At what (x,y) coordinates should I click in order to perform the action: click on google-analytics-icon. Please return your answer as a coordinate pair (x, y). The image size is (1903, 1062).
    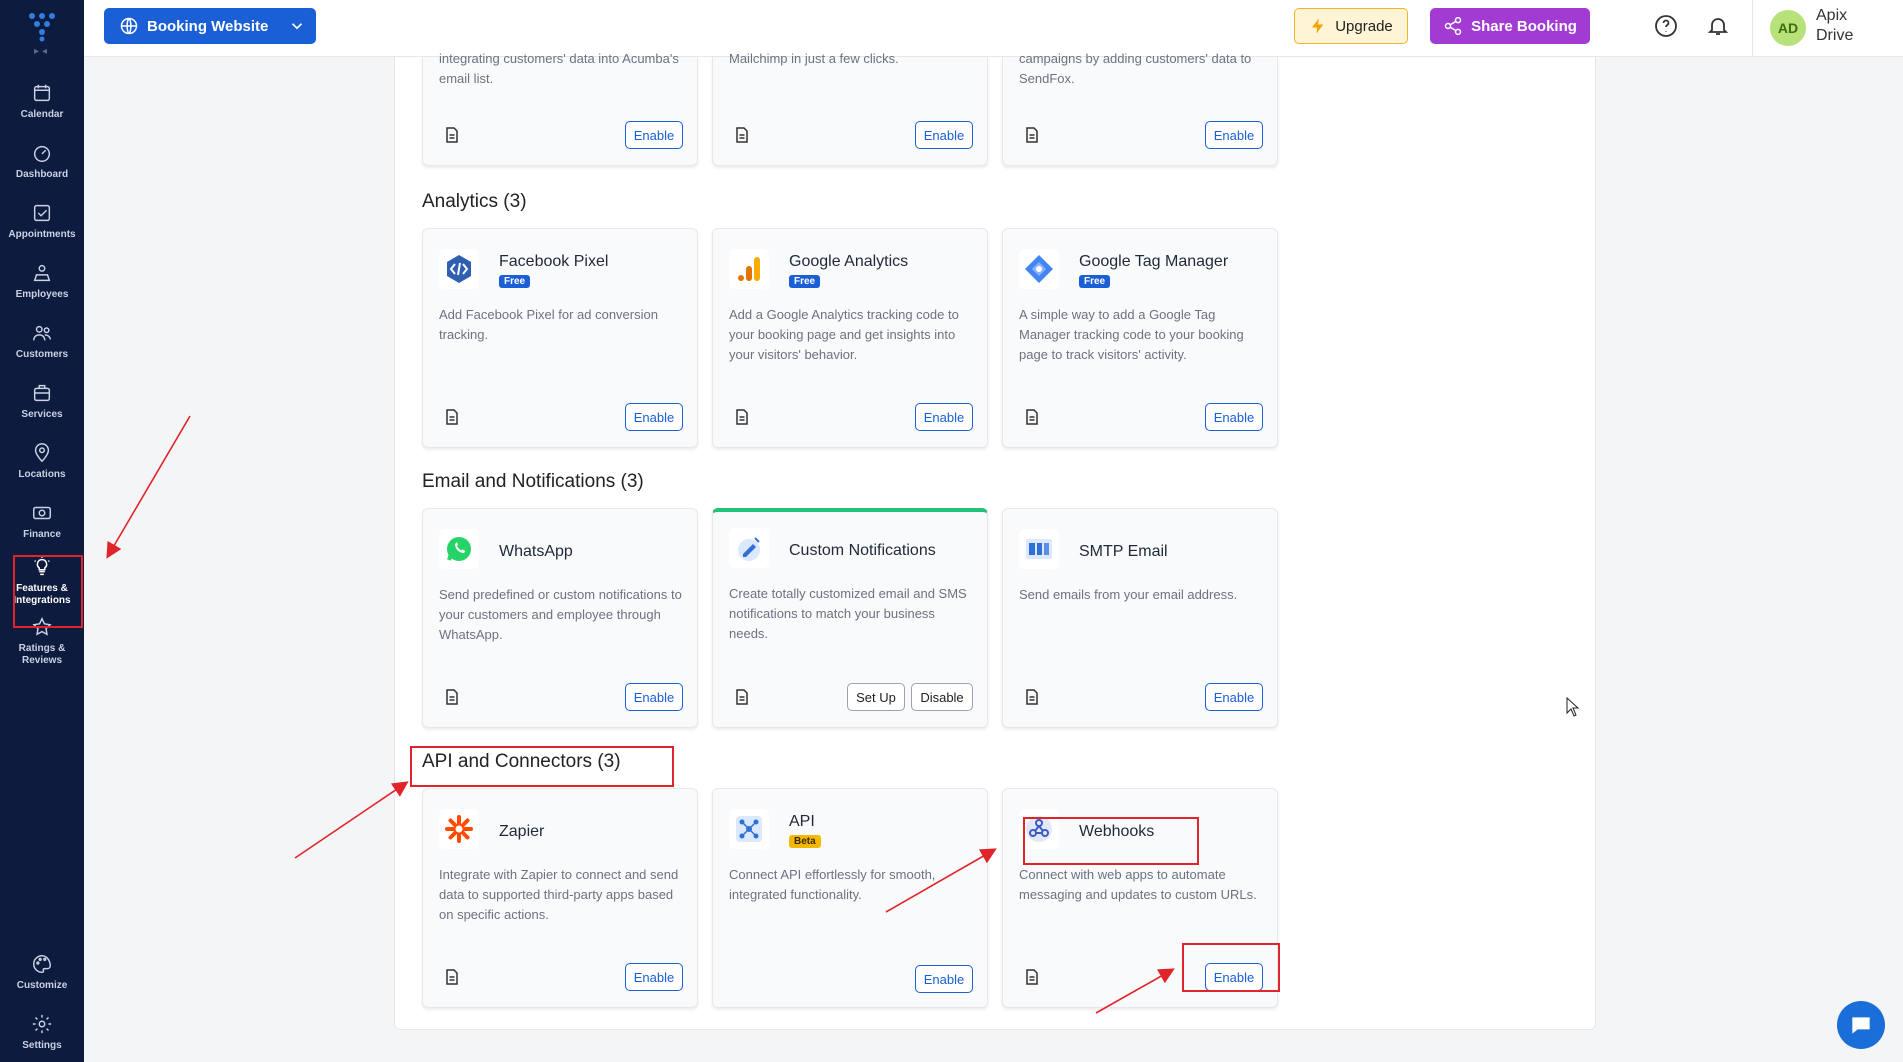
    Looking at the image, I should click on (749, 269).